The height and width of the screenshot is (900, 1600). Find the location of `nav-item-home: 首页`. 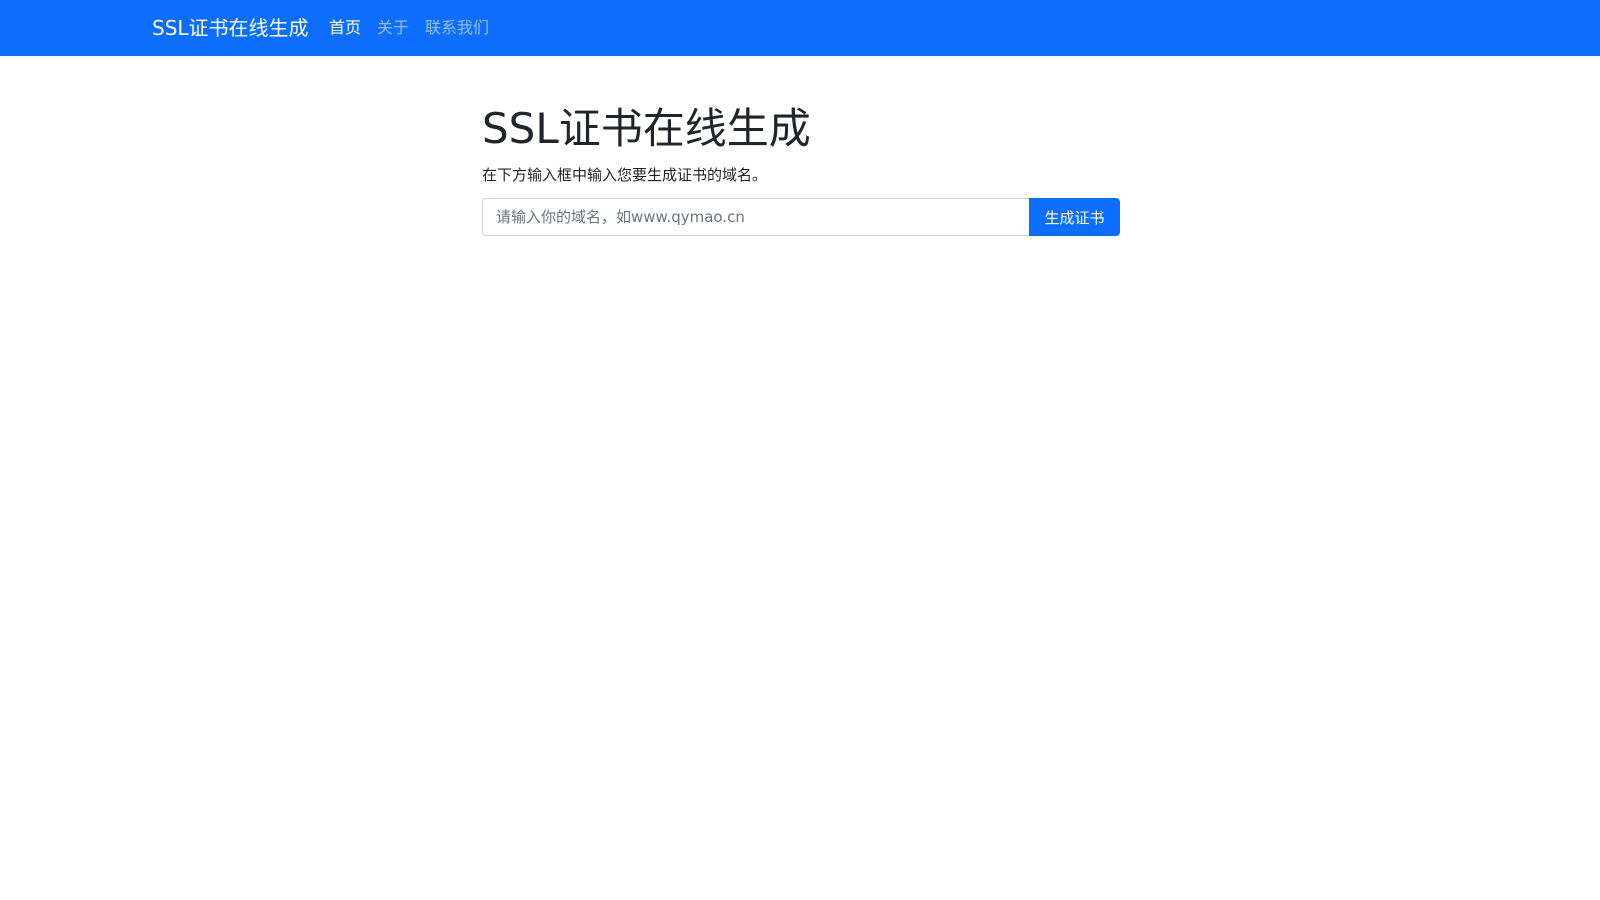

nav-item-home: 首页 is located at coordinates (345, 28).